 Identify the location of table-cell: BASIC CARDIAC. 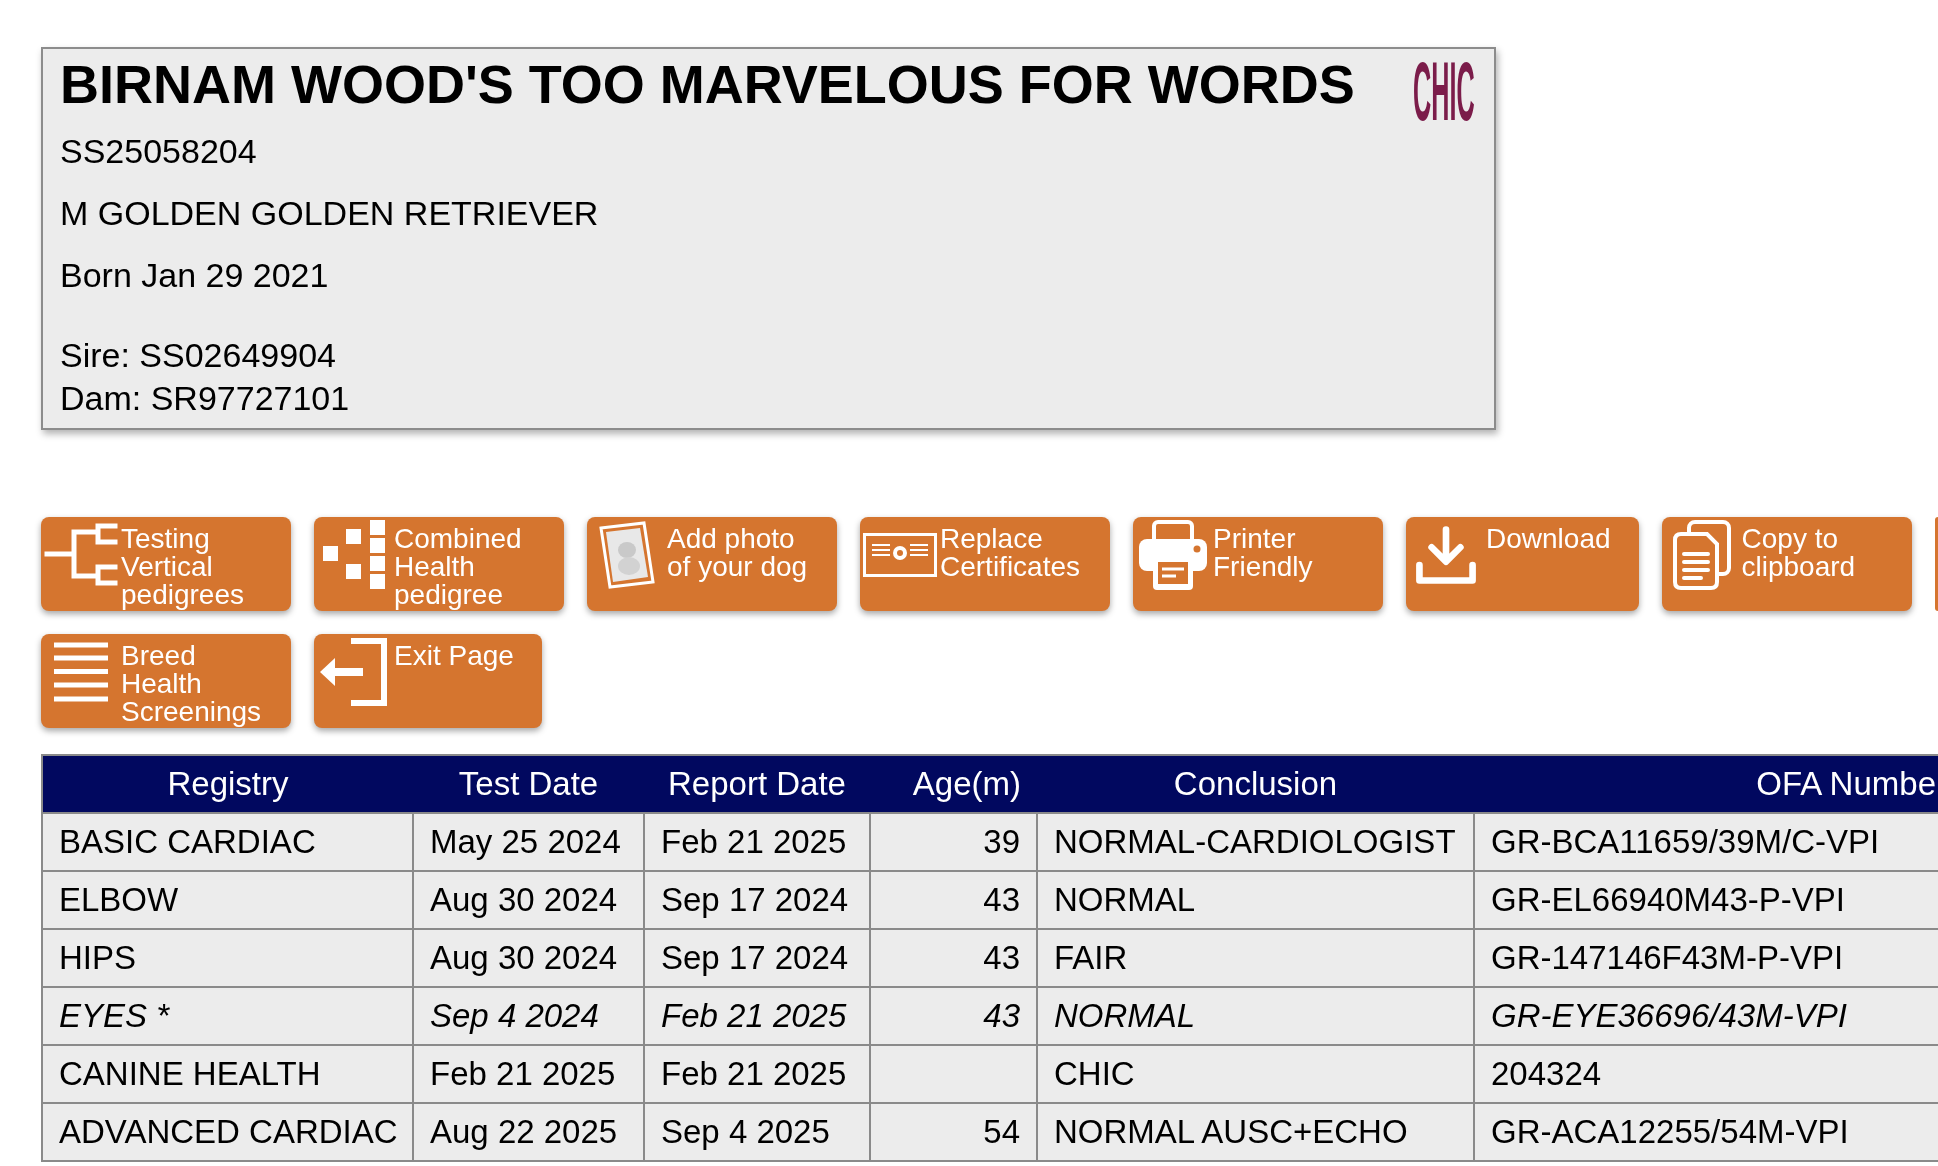
(227, 842).